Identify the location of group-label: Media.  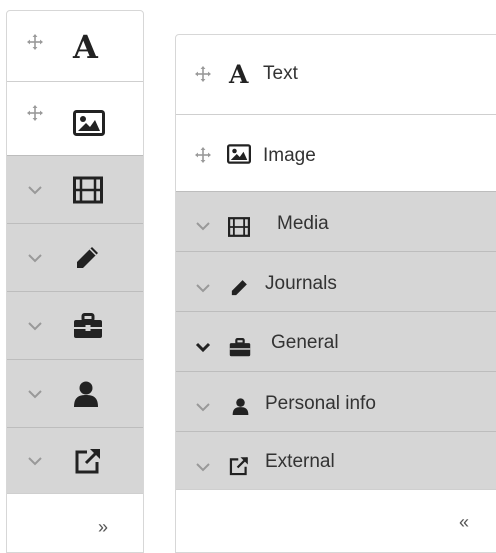
(303, 223).